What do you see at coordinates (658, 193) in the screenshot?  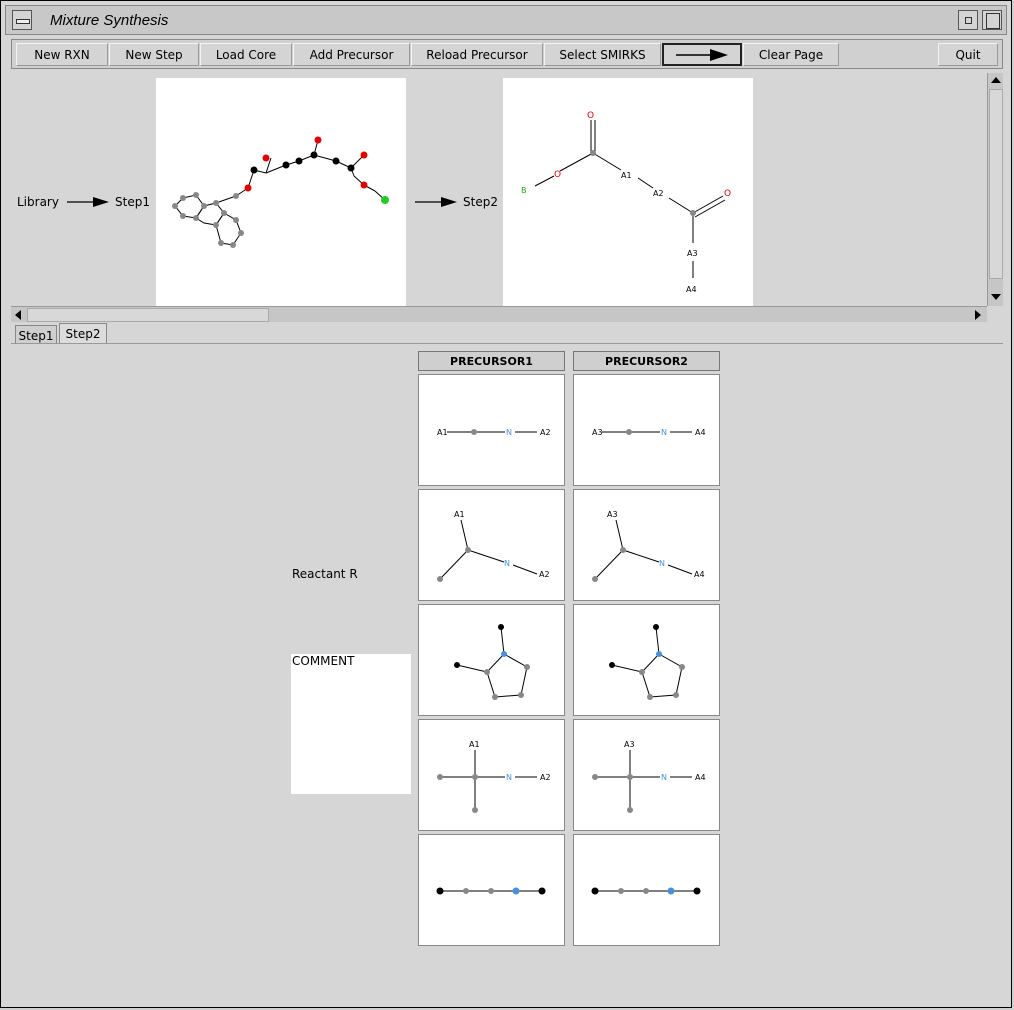 I see `step2-atom-a2: A2` at bounding box center [658, 193].